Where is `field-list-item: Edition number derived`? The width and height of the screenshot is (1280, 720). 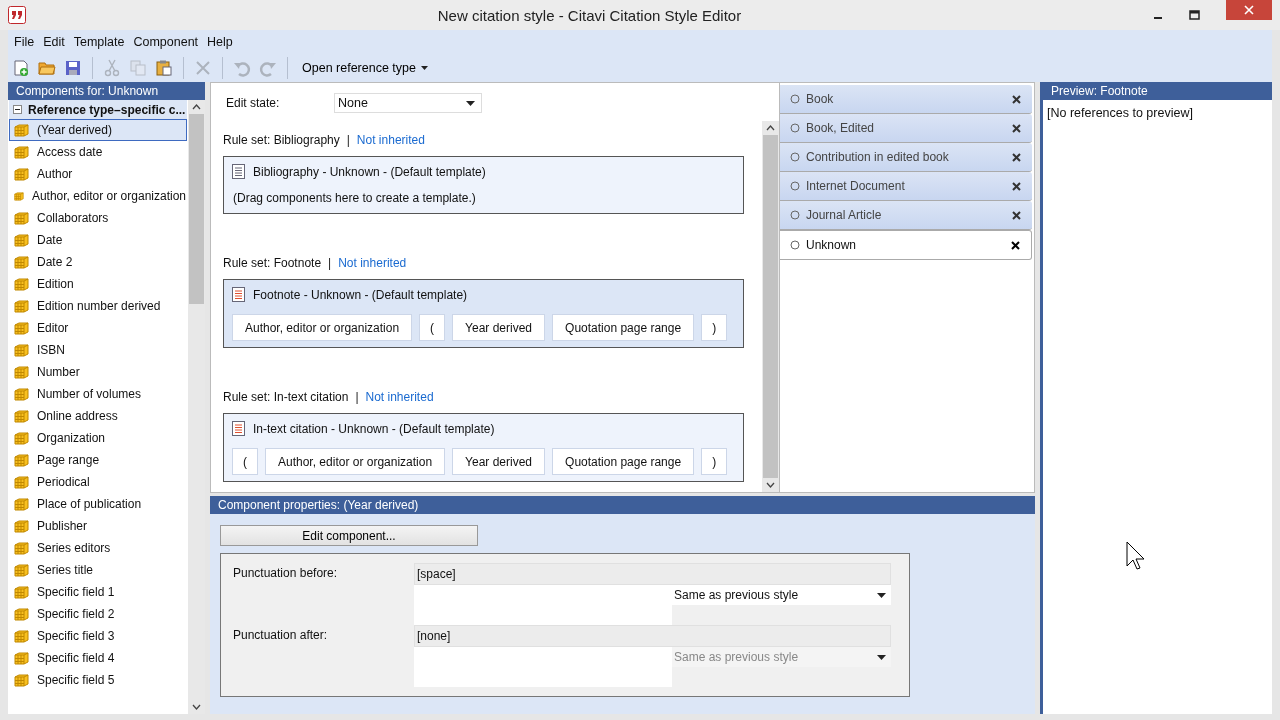 field-list-item: Edition number derived is located at coordinates (98, 306).